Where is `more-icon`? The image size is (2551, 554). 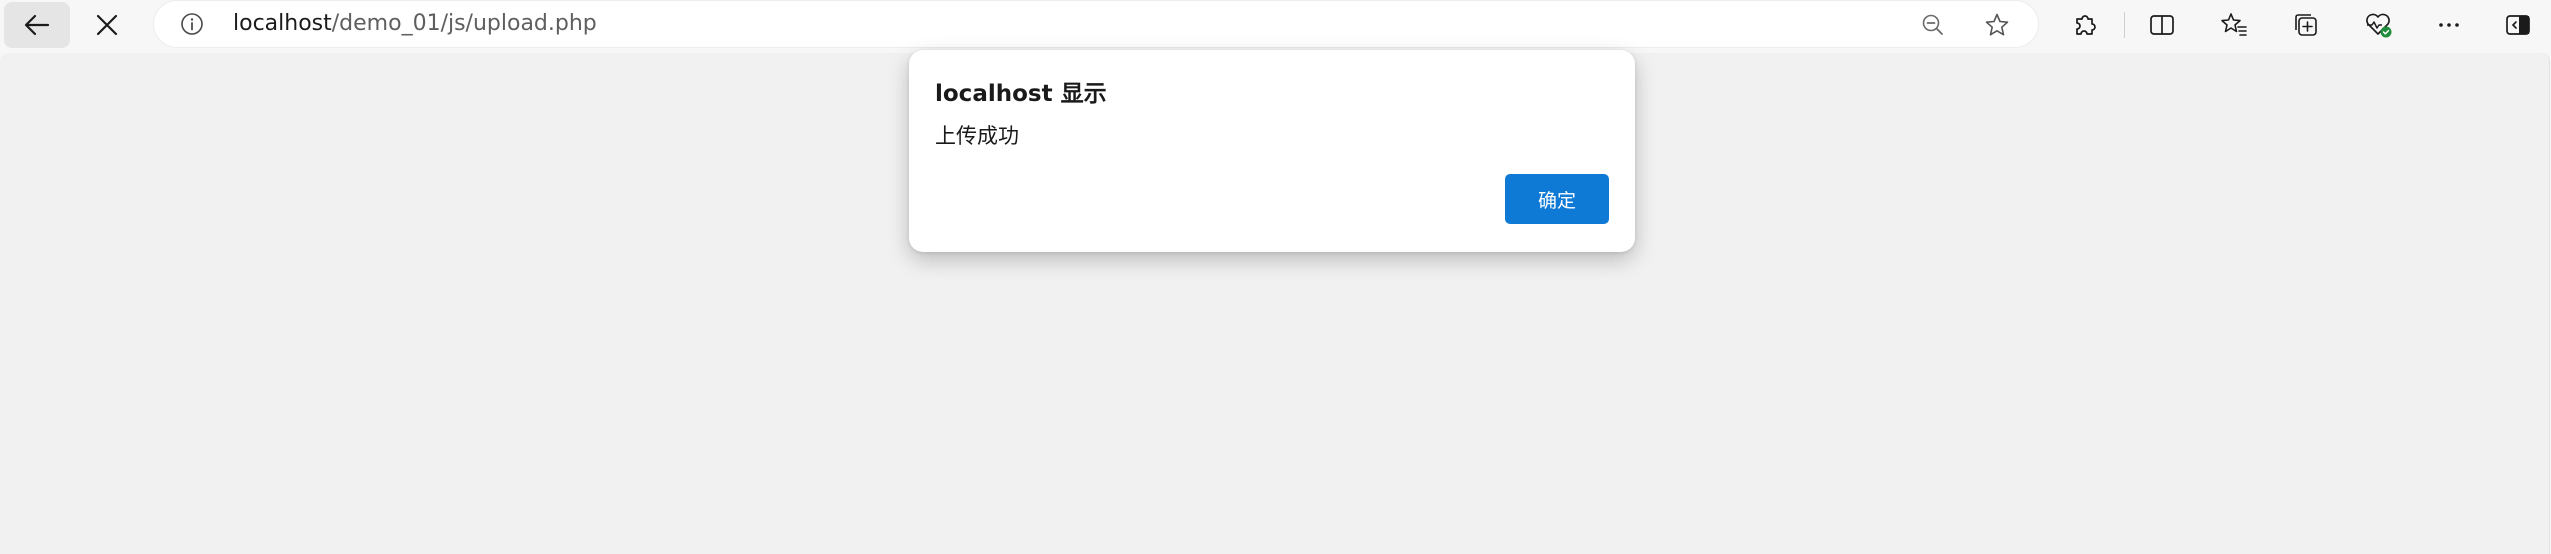 more-icon is located at coordinates (2449, 25).